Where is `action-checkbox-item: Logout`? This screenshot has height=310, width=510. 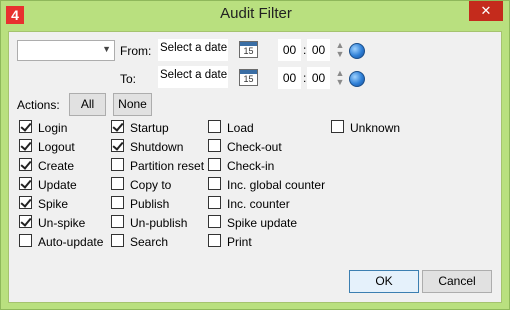 action-checkbox-item: Logout is located at coordinates (61, 147).